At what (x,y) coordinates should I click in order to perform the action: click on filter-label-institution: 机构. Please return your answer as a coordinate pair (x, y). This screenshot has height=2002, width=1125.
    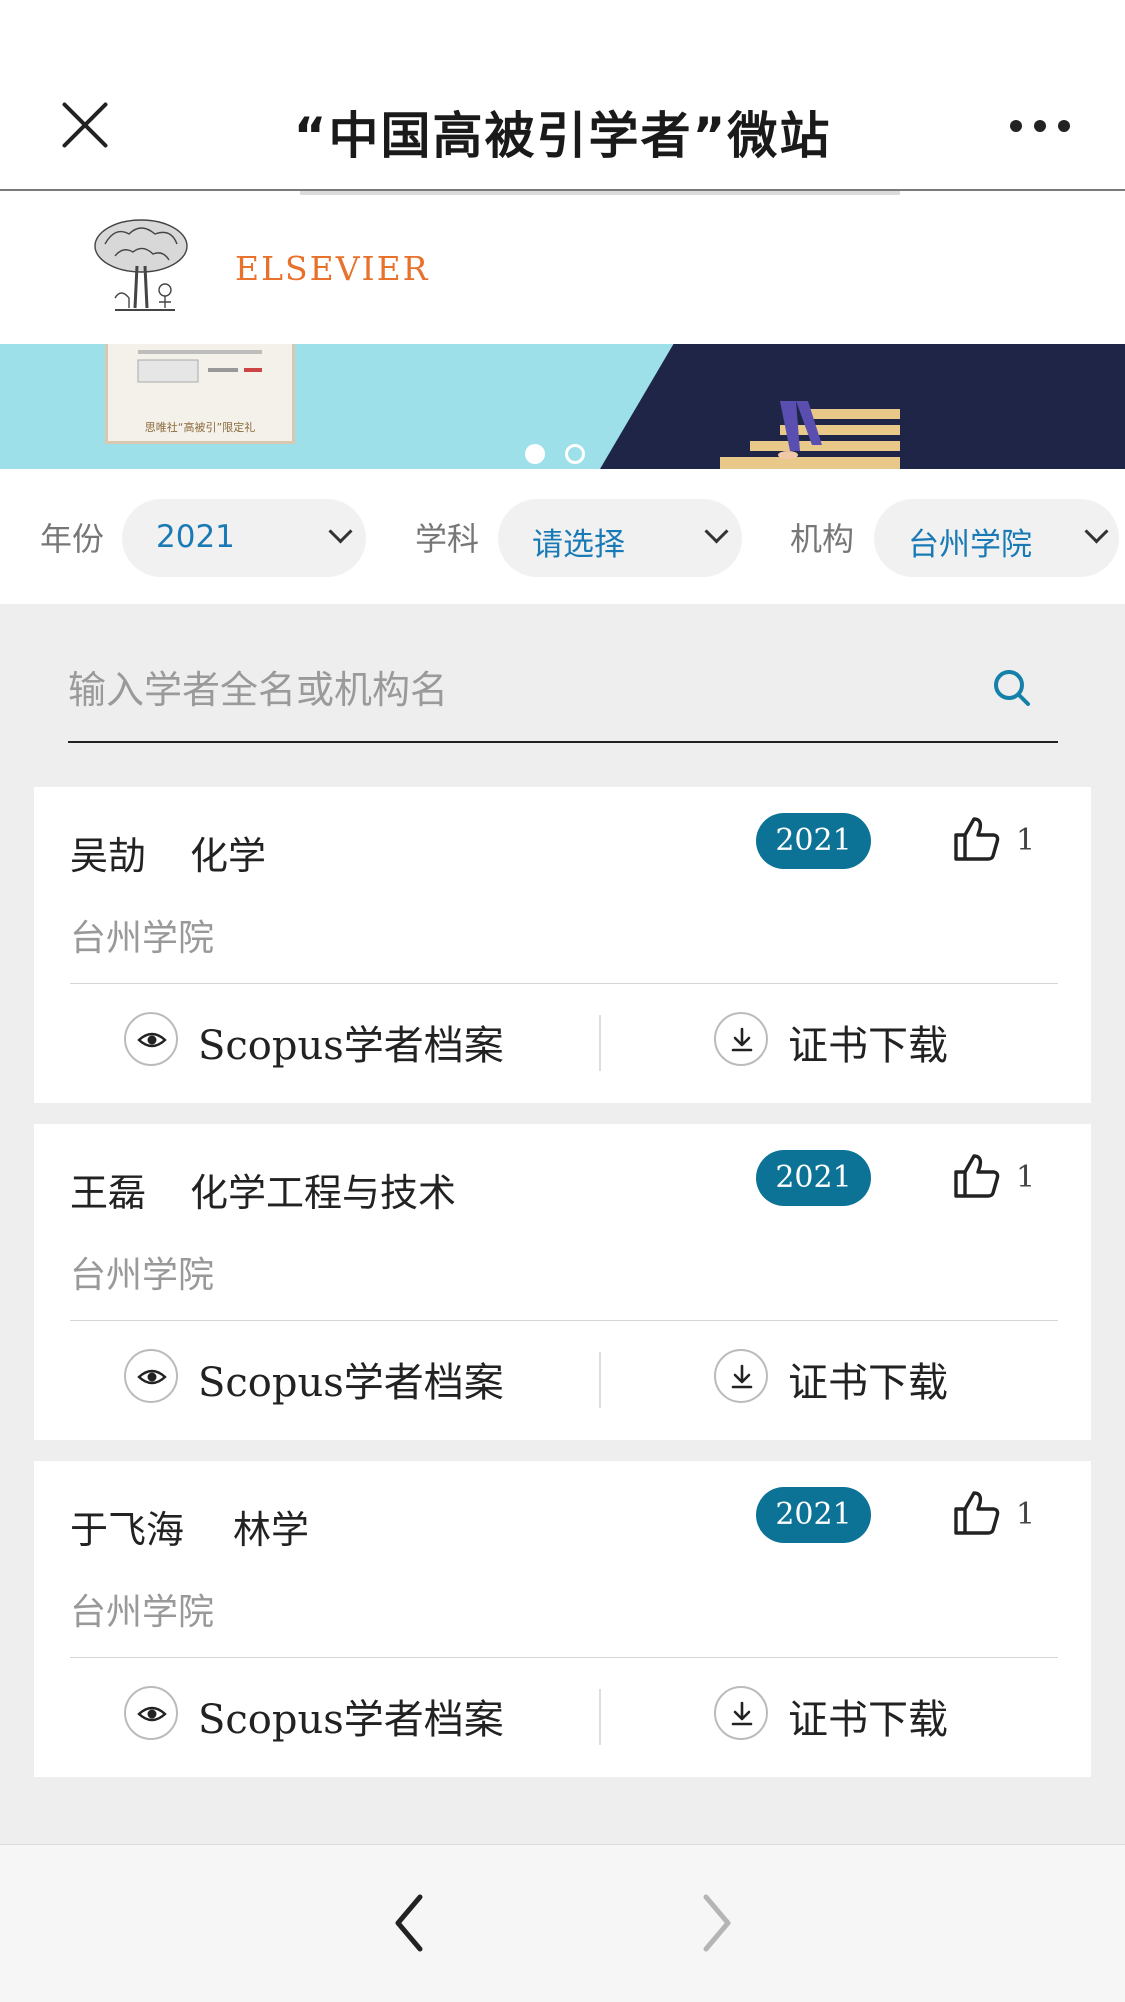
    Looking at the image, I should click on (822, 539).